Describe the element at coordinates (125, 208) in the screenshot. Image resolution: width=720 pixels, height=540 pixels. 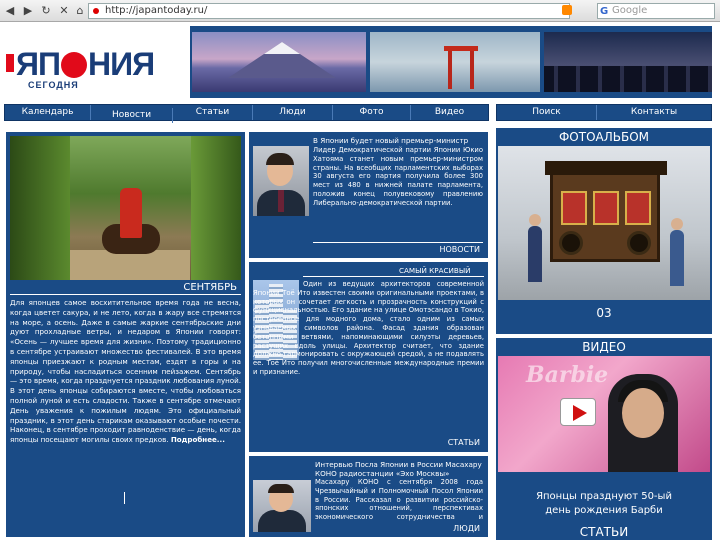
I see `featured-photo` at that location.